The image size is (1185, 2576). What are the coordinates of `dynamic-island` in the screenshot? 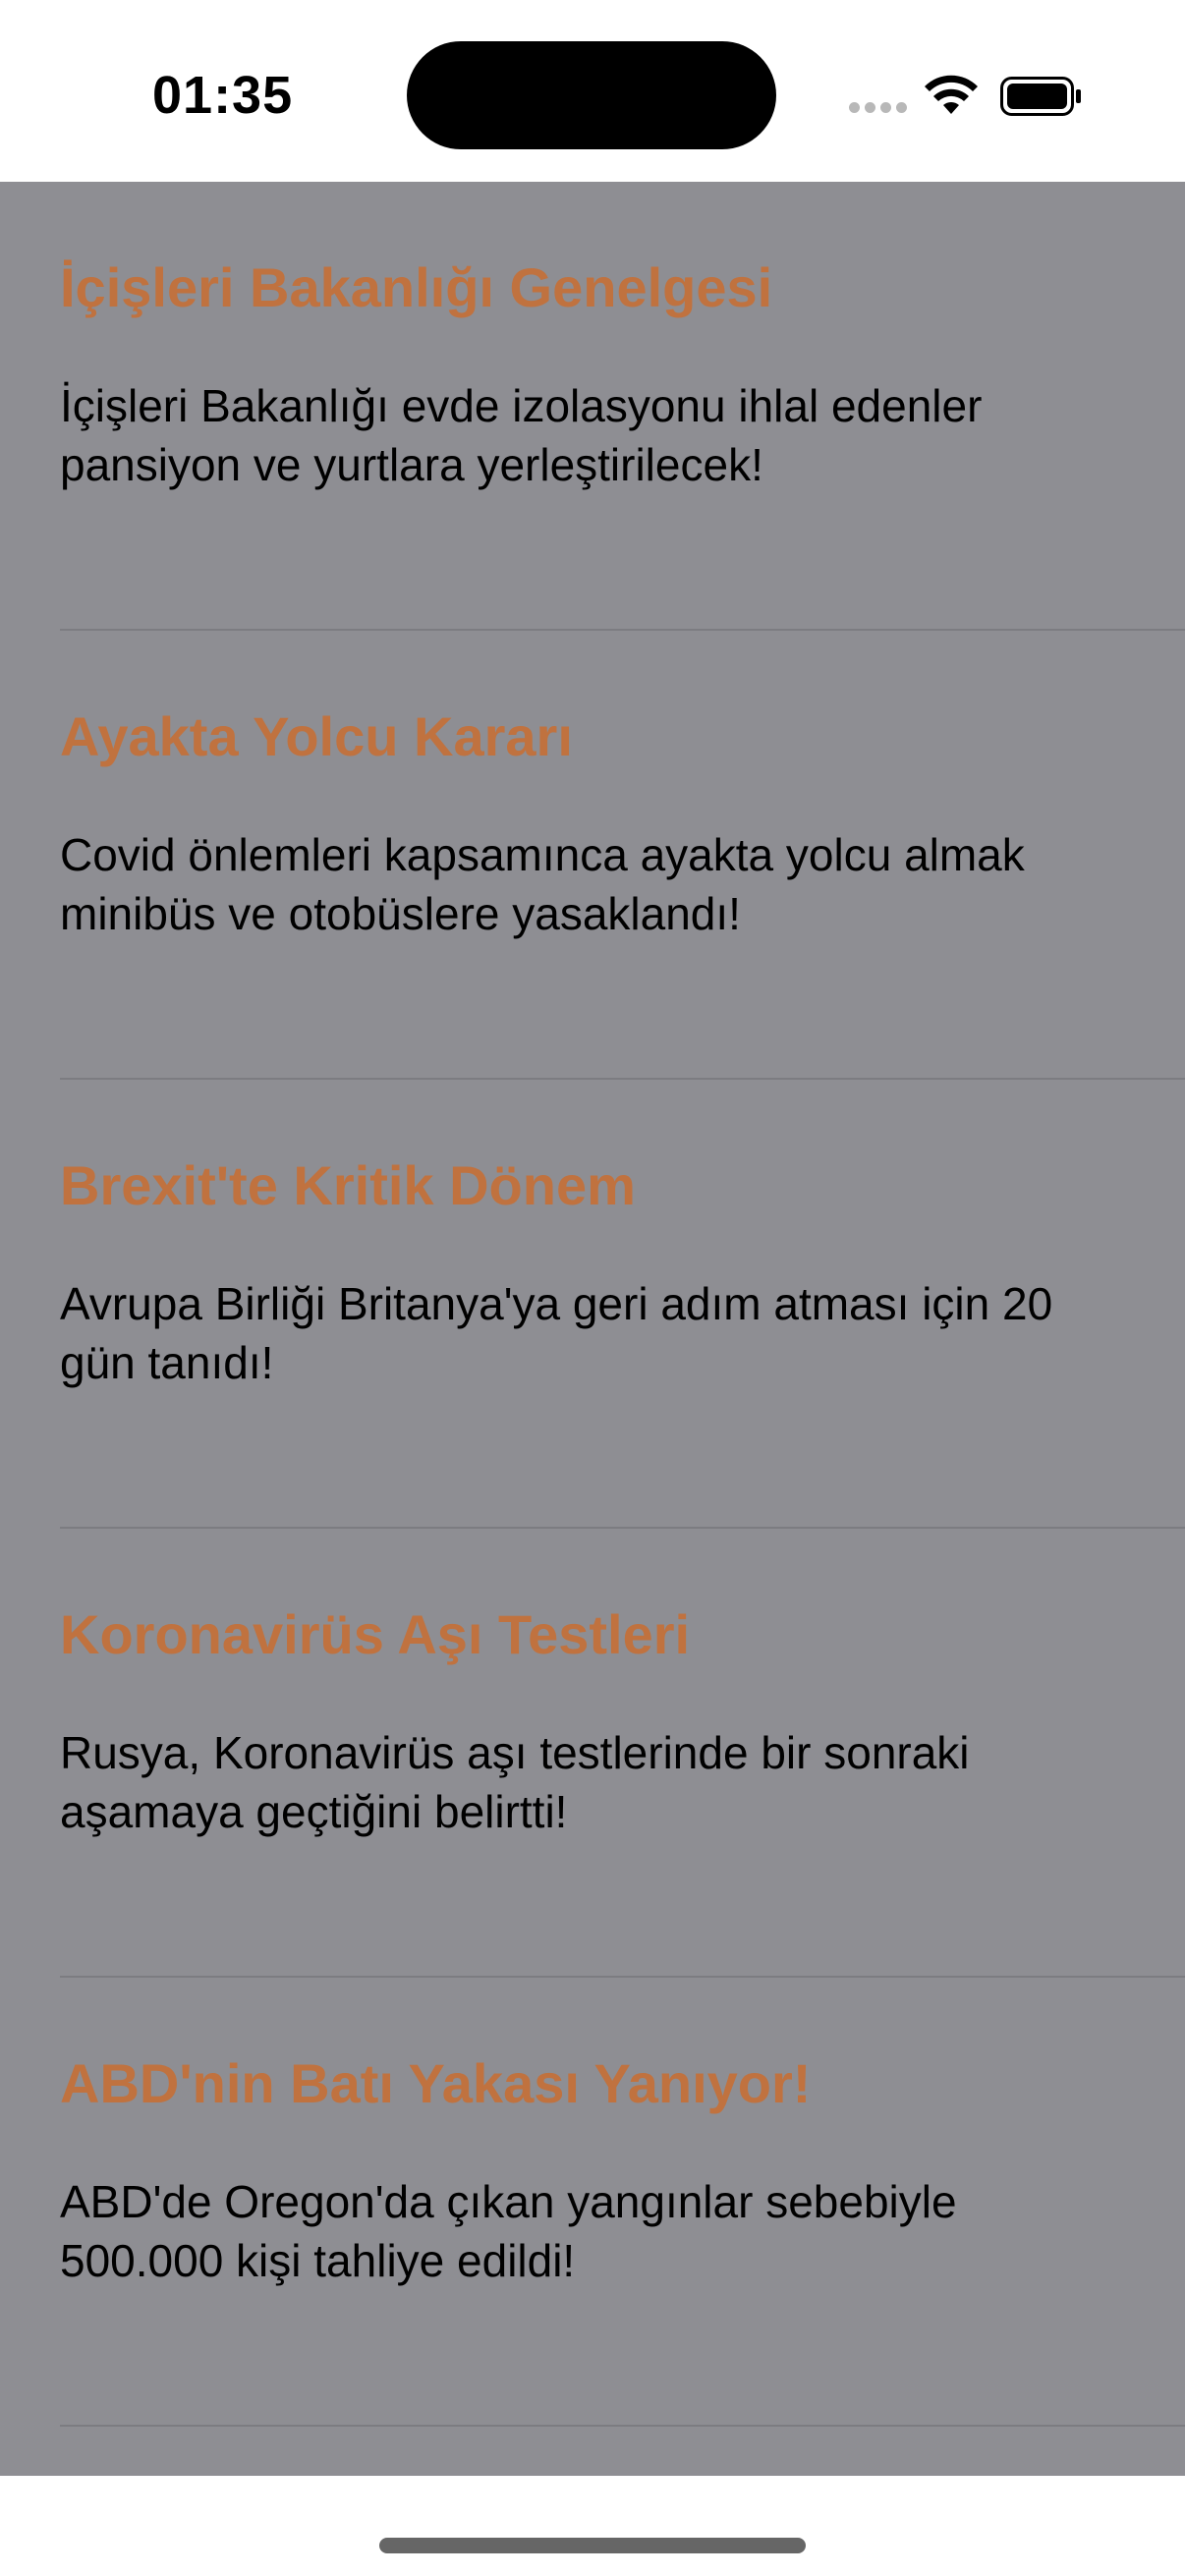 It's located at (592, 95).